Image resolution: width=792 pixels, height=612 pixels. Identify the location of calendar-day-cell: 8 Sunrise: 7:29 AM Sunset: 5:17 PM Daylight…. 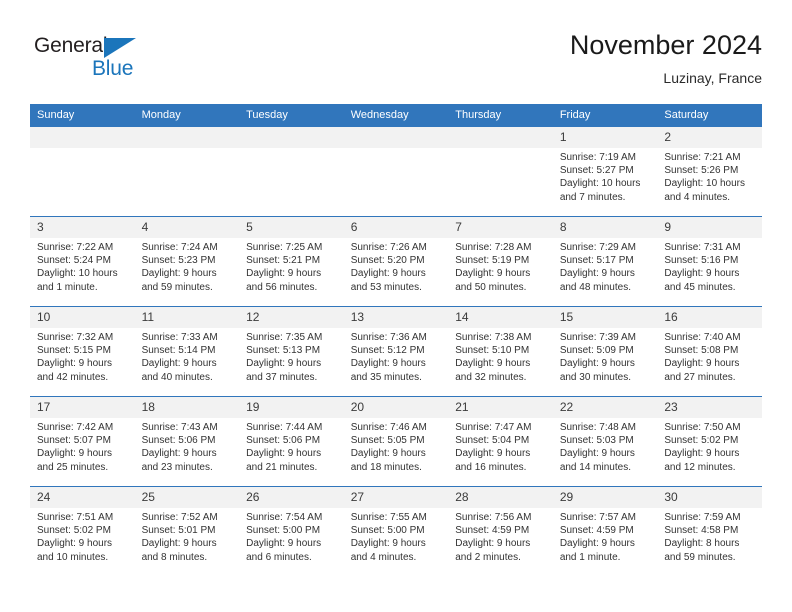
(605, 261).